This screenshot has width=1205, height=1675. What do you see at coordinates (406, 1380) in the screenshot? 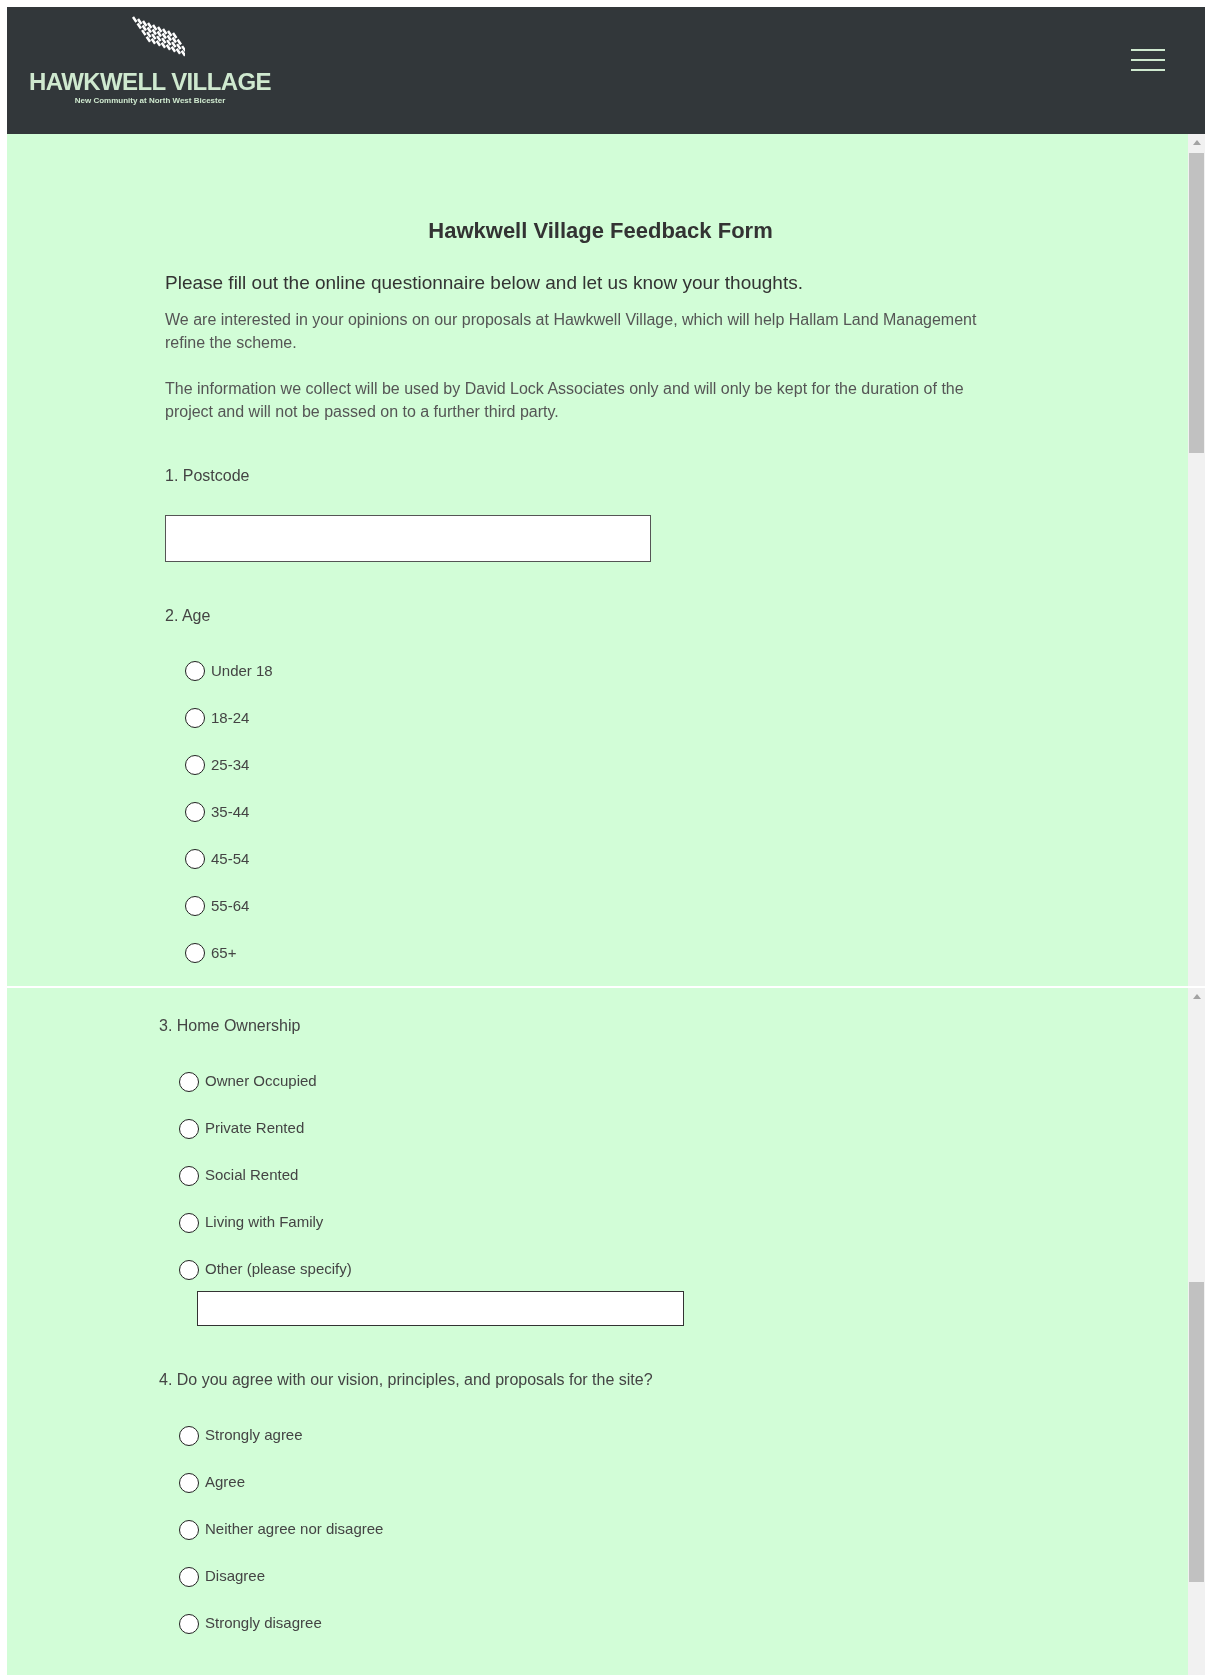
I see `question-label: 4. Do you agree with our vision, principles, and proposals for the site?` at bounding box center [406, 1380].